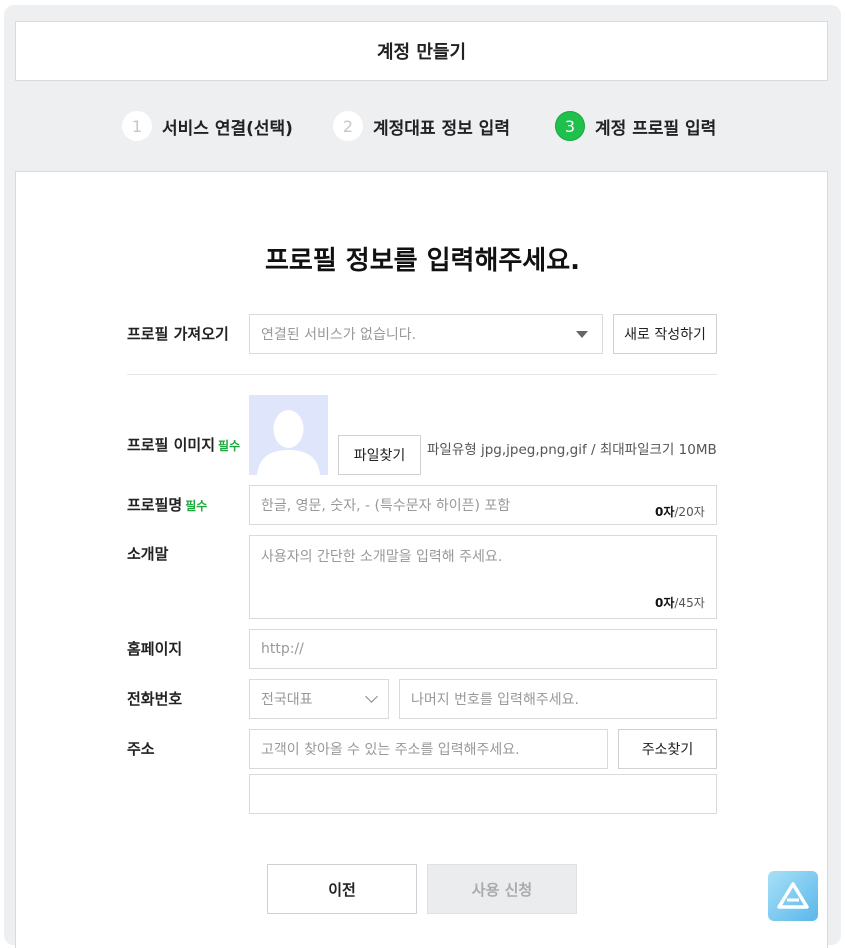 The width and height of the screenshot is (845, 948). What do you see at coordinates (148, 554) in the screenshot?
I see `intro-label: 소개말` at bounding box center [148, 554].